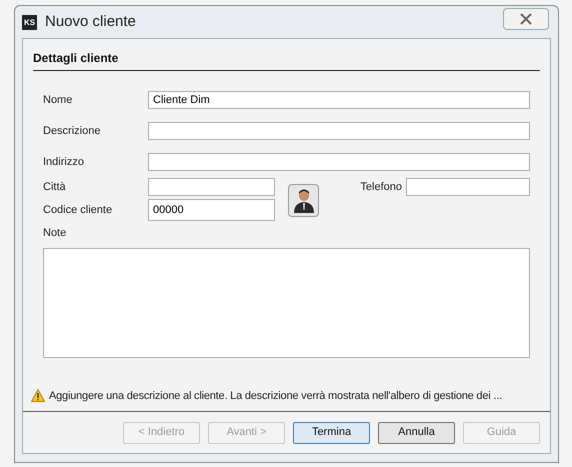 This screenshot has width=572, height=467. What do you see at coordinates (286, 60) in the screenshot?
I see `section-title: Dettagli cliente` at bounding box center [286, 60].